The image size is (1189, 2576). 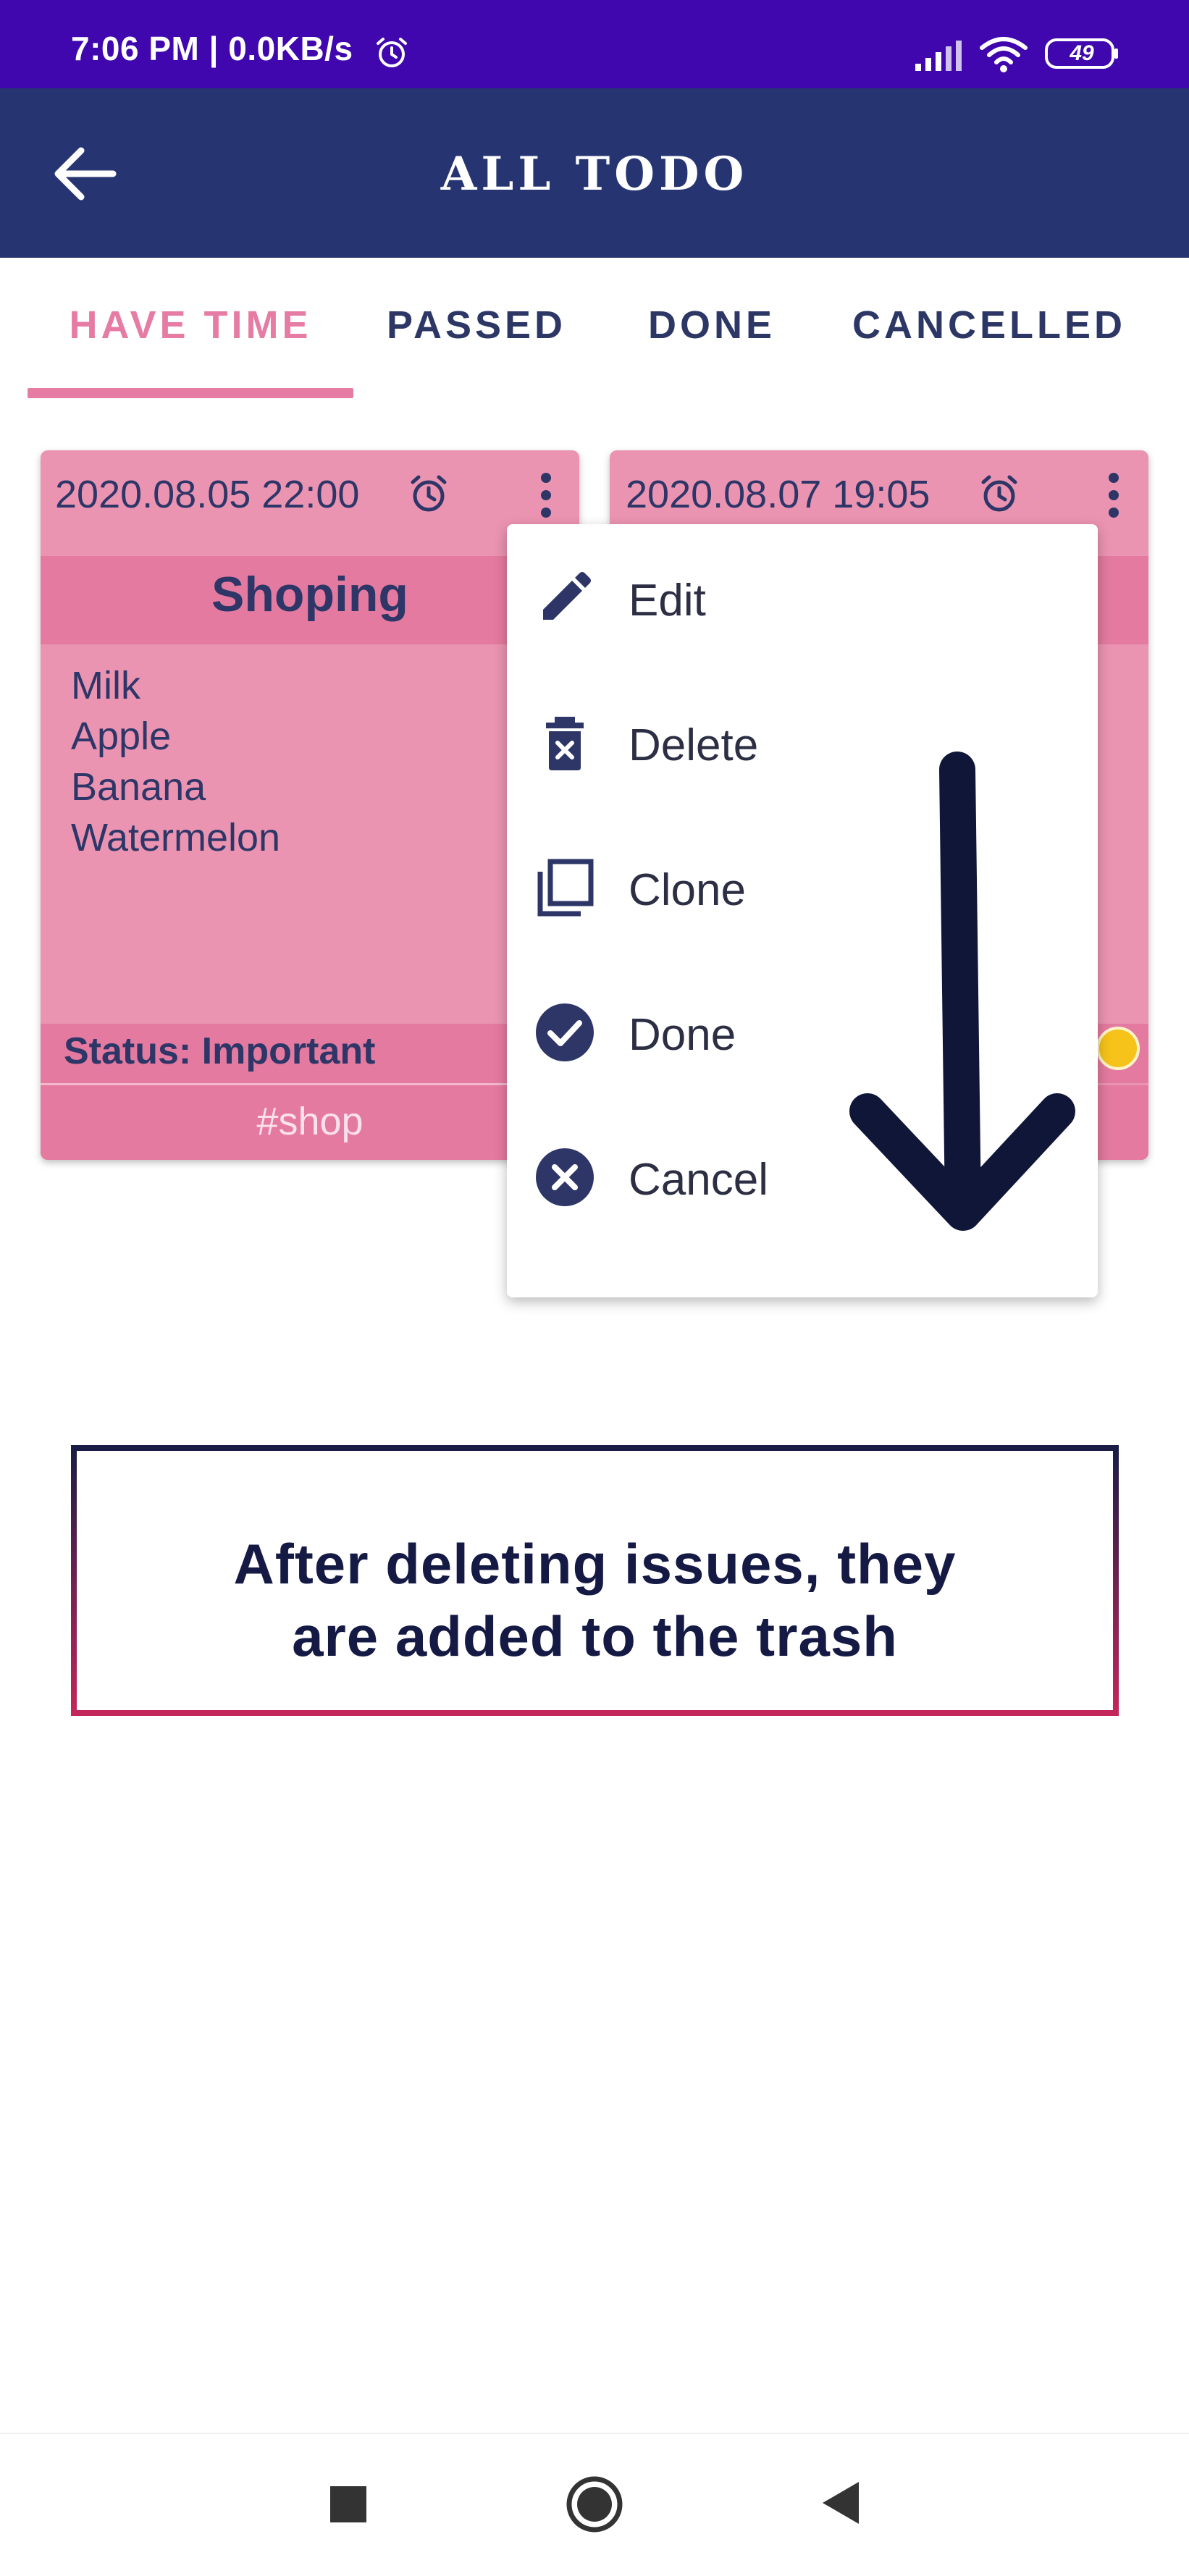 I want to click on signal-icon, so click(x=939, y=56).